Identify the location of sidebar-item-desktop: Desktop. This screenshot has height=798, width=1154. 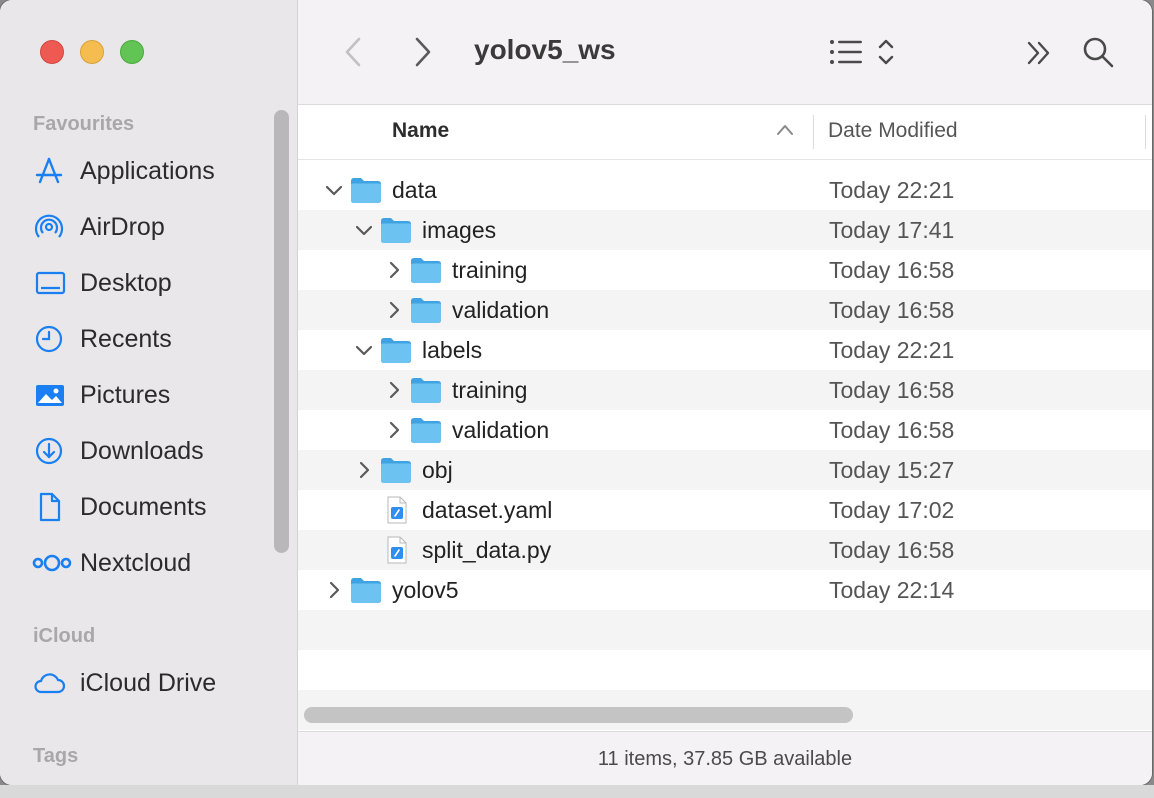
(157, 283).